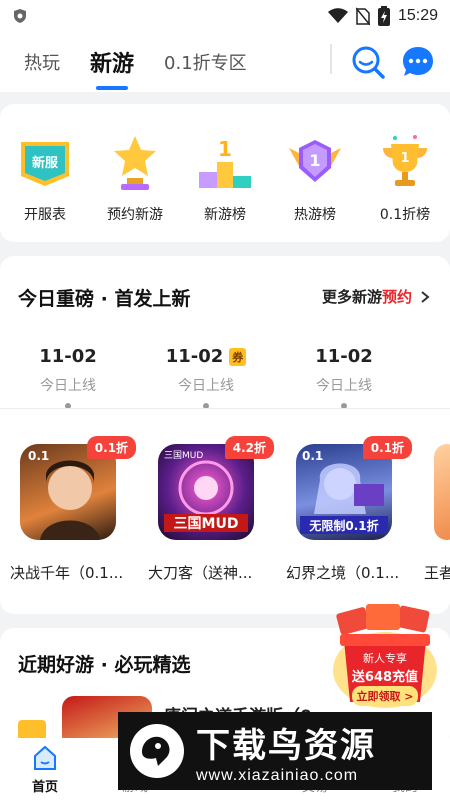  Describe the element at coordinates (104, 299) in the screenshot. I see `section-title: 今日重磅 · 首发上新` at that location.